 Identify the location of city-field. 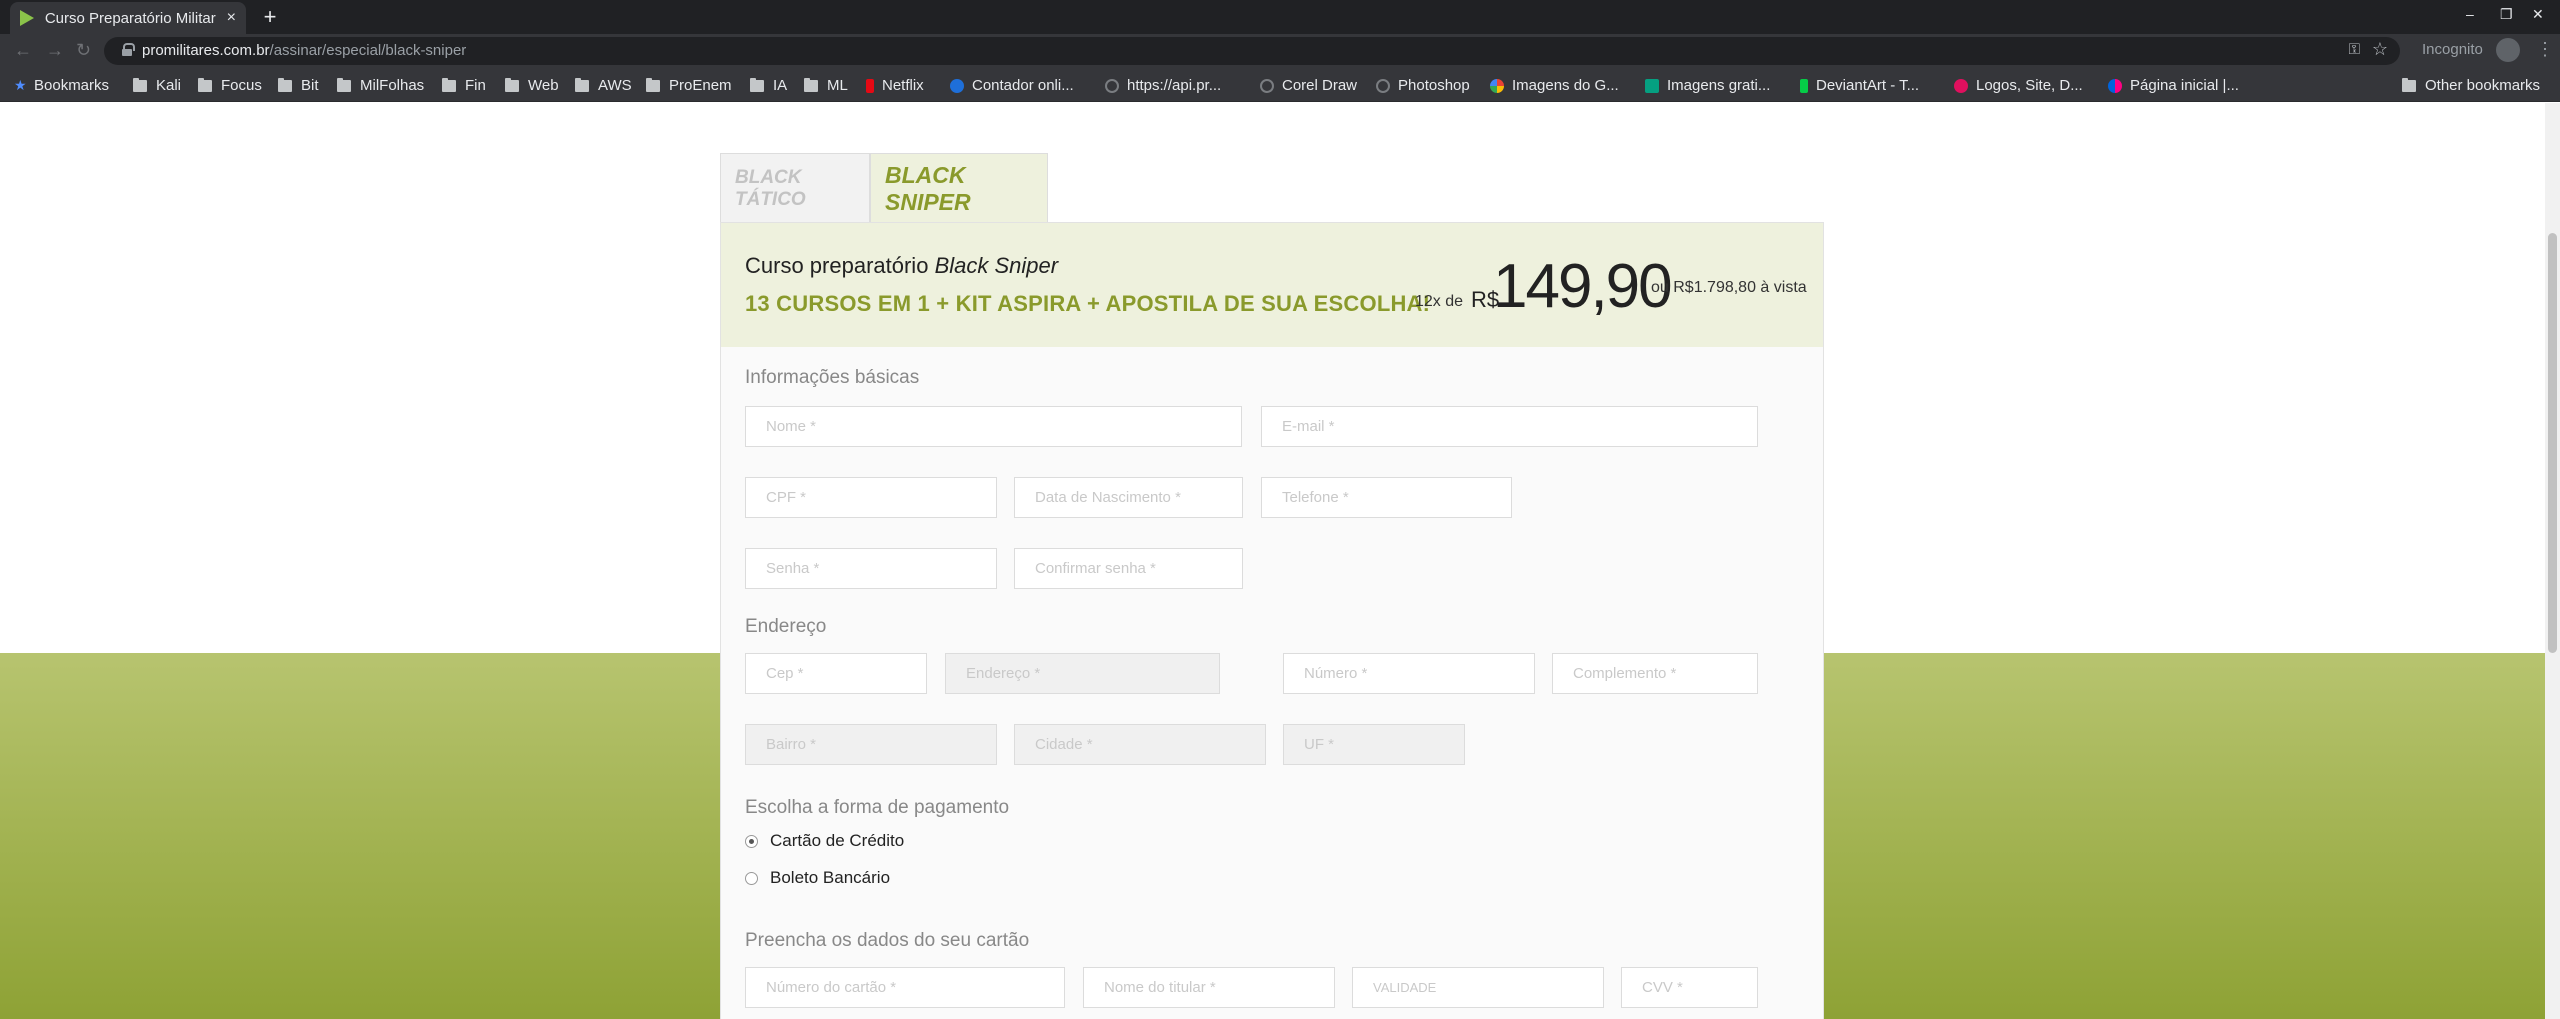
(1140, 744).